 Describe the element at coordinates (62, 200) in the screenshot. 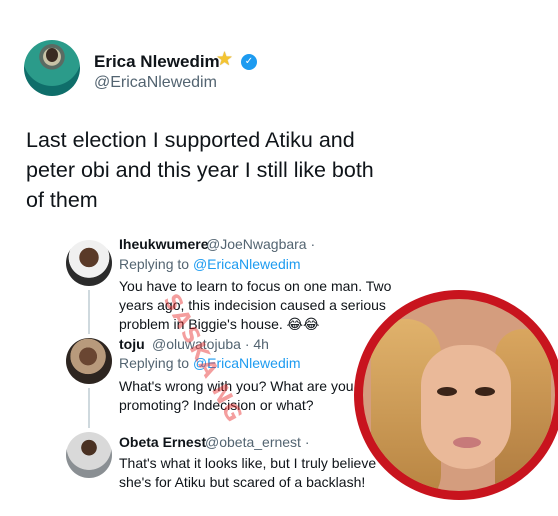

I see `tweet-text-line: of them` at that location.